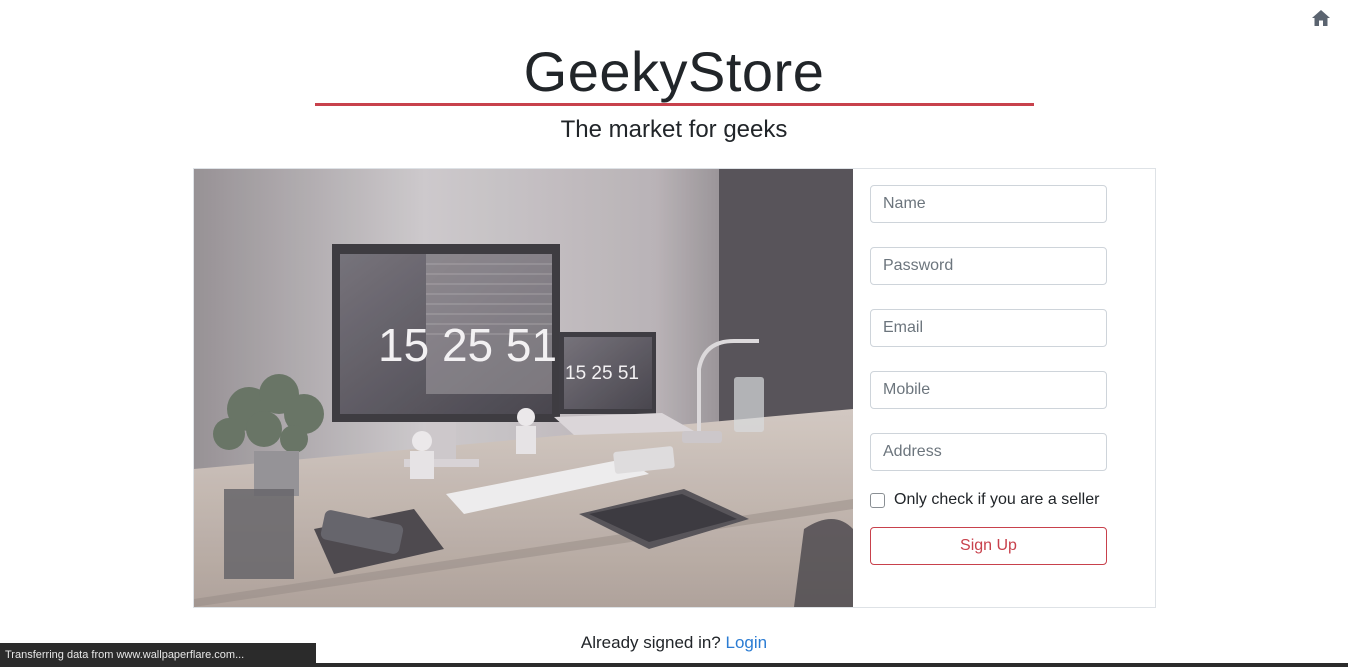 This screenshot has height=667, width=1348. I want to click on title-underline, so click(674, 104).